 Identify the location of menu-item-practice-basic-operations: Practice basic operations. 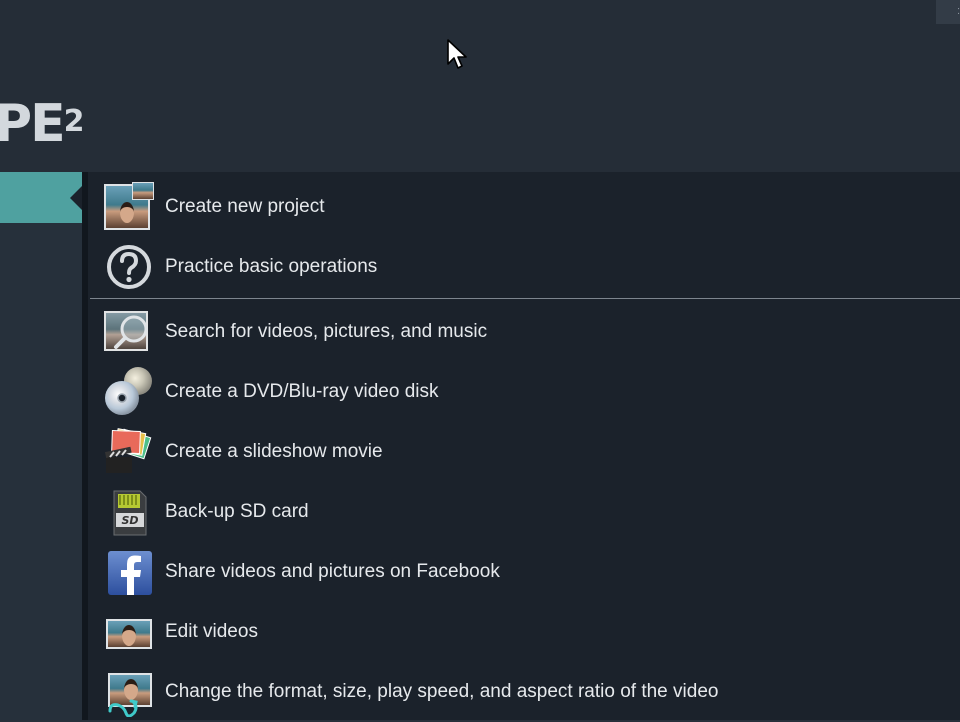
(529, 267).